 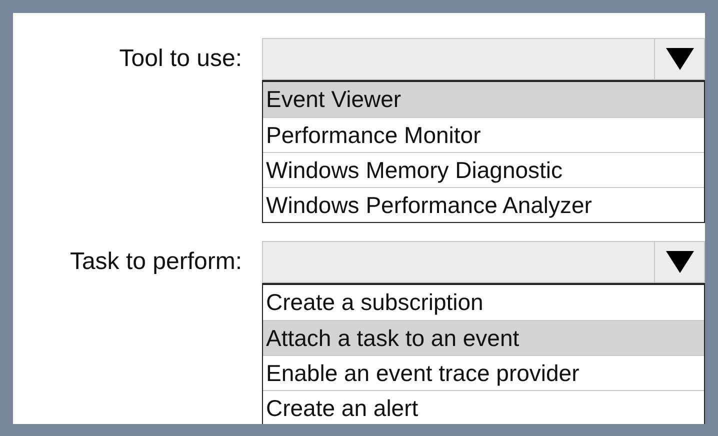 I want to click on field-label: Task to perform:, so click(x=155, y=262).